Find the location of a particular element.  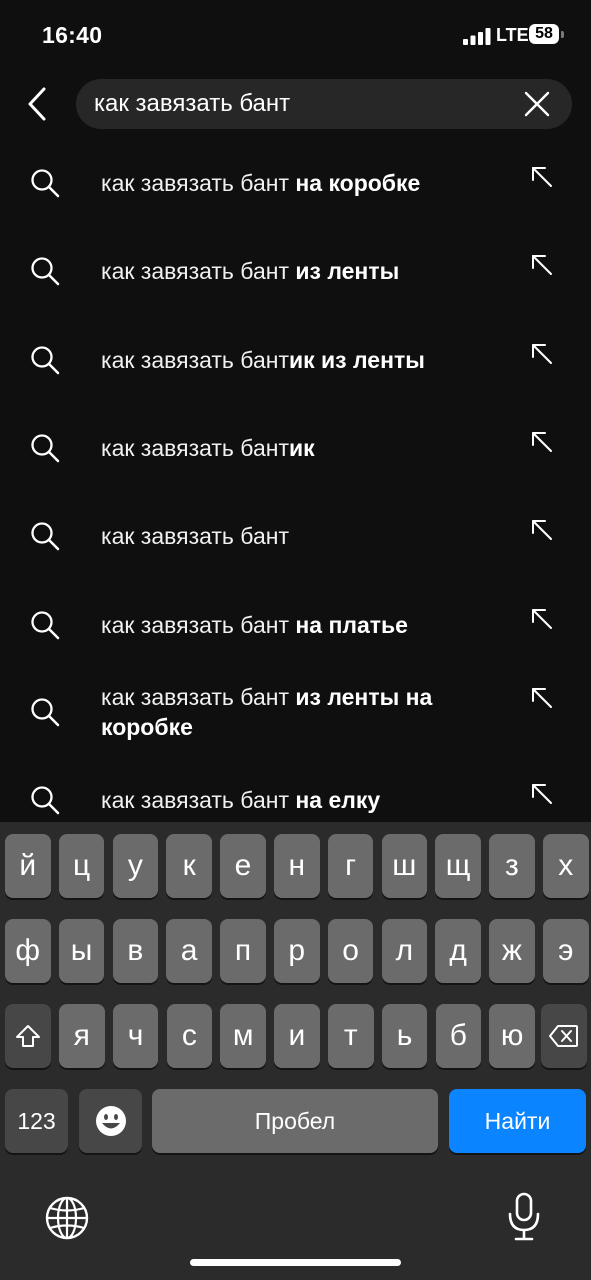

key-letter: т is located at coordinates (351, 1036).